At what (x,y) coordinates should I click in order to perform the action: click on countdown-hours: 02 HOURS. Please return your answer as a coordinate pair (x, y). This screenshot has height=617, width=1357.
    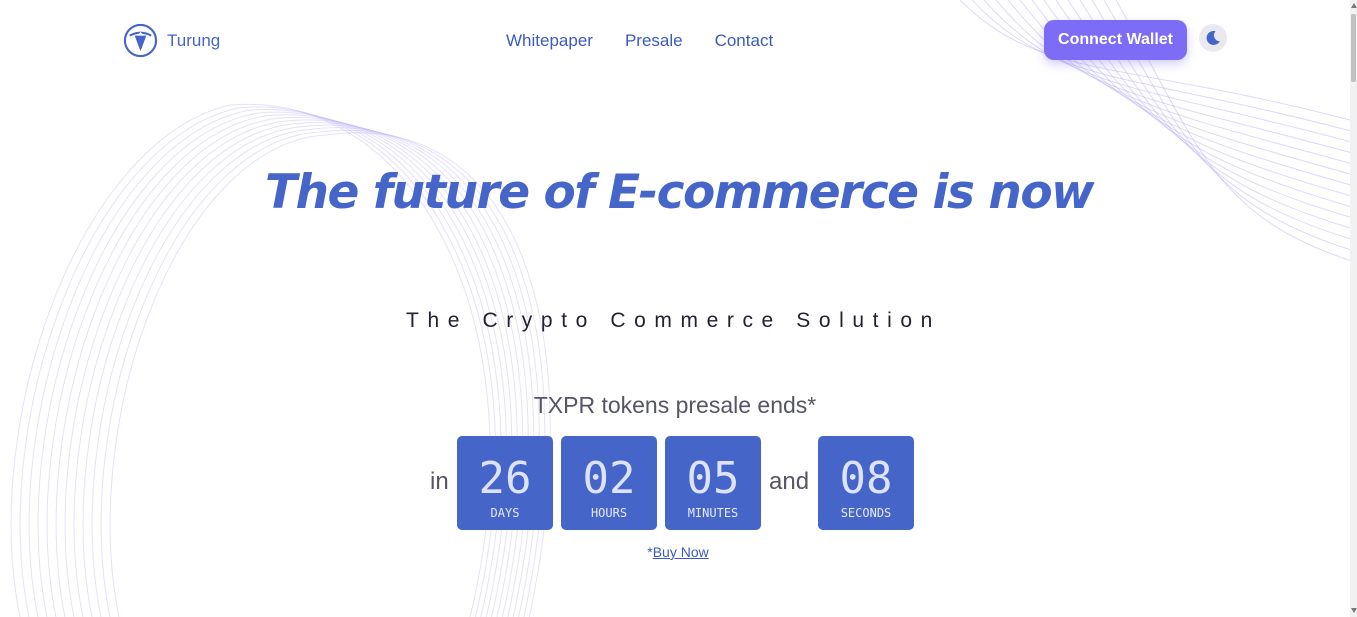
    Looking at the image, I should click on (609, 483).